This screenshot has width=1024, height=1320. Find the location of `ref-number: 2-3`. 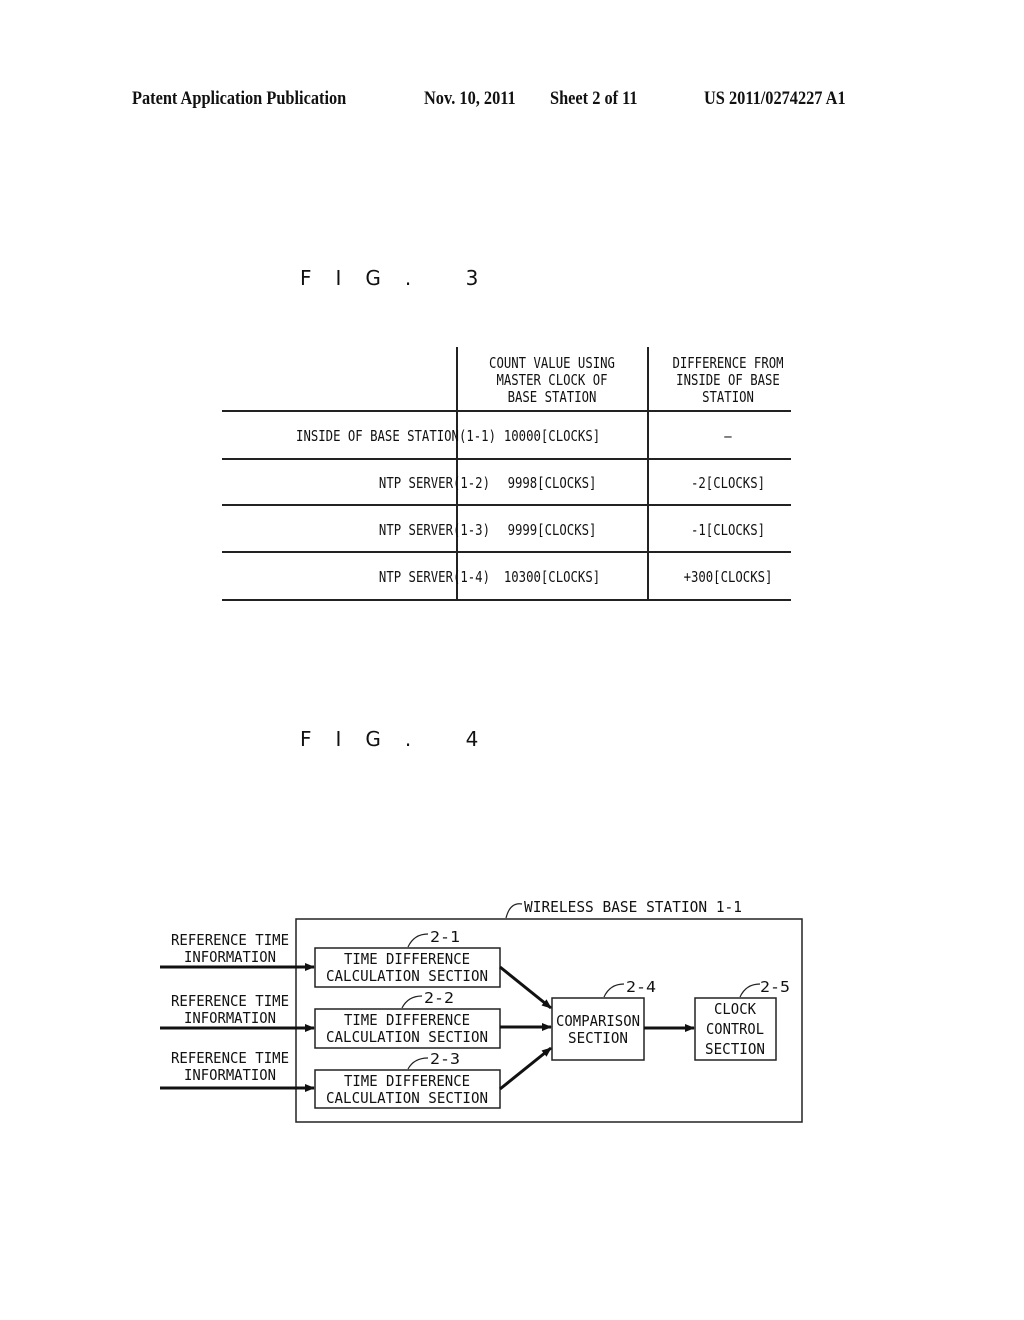

ref-number: 2-3 is located at coordinates (445, 1059).